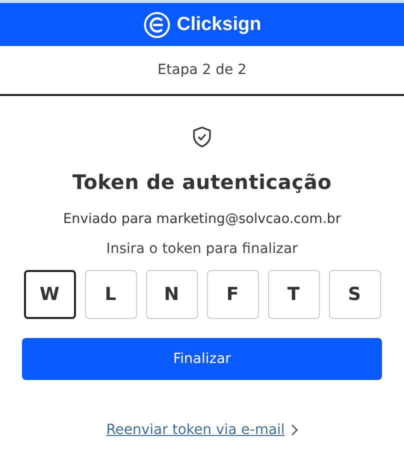 This screenshot has height=472, width=404. Describe the element at coordinates (156, 24) in the screenshot. I see `logo-icon` at that location.